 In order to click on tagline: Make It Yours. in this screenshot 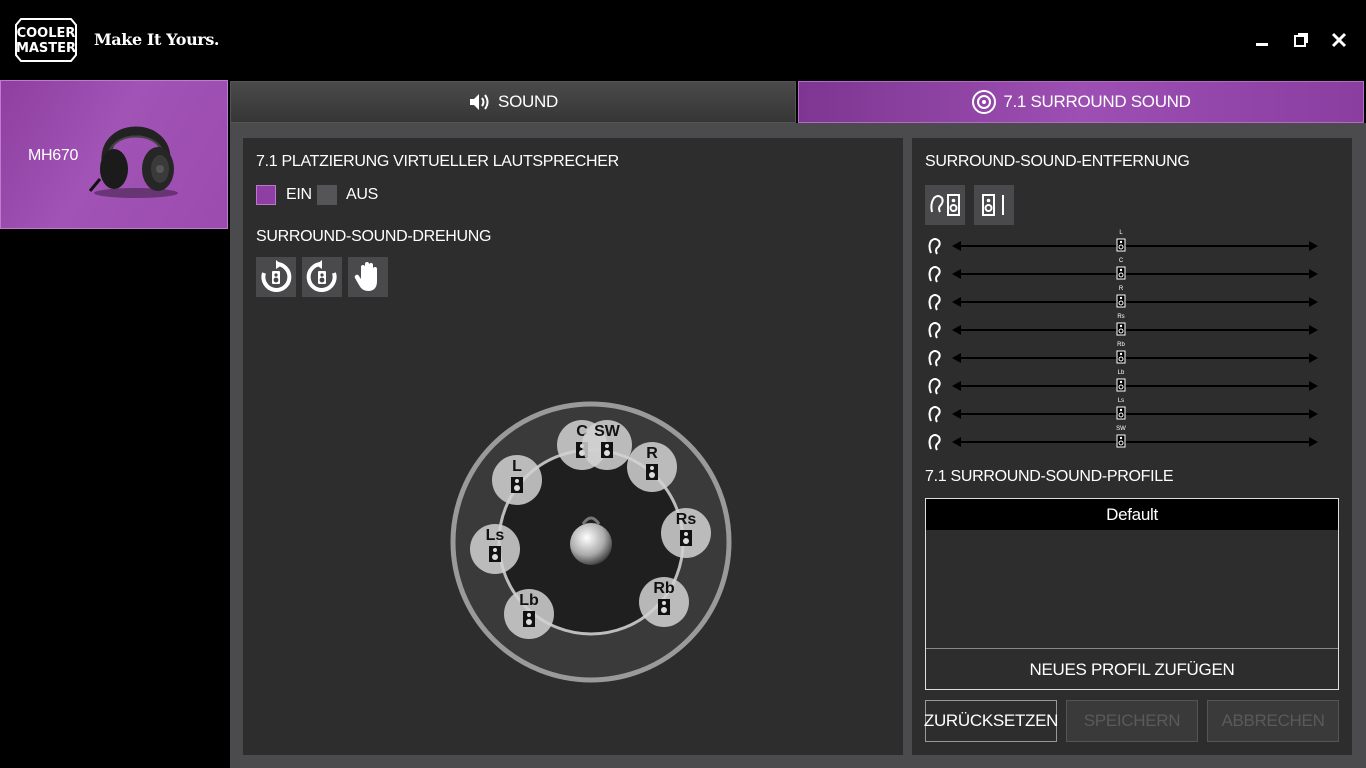, I will do `click(157, 39)`.